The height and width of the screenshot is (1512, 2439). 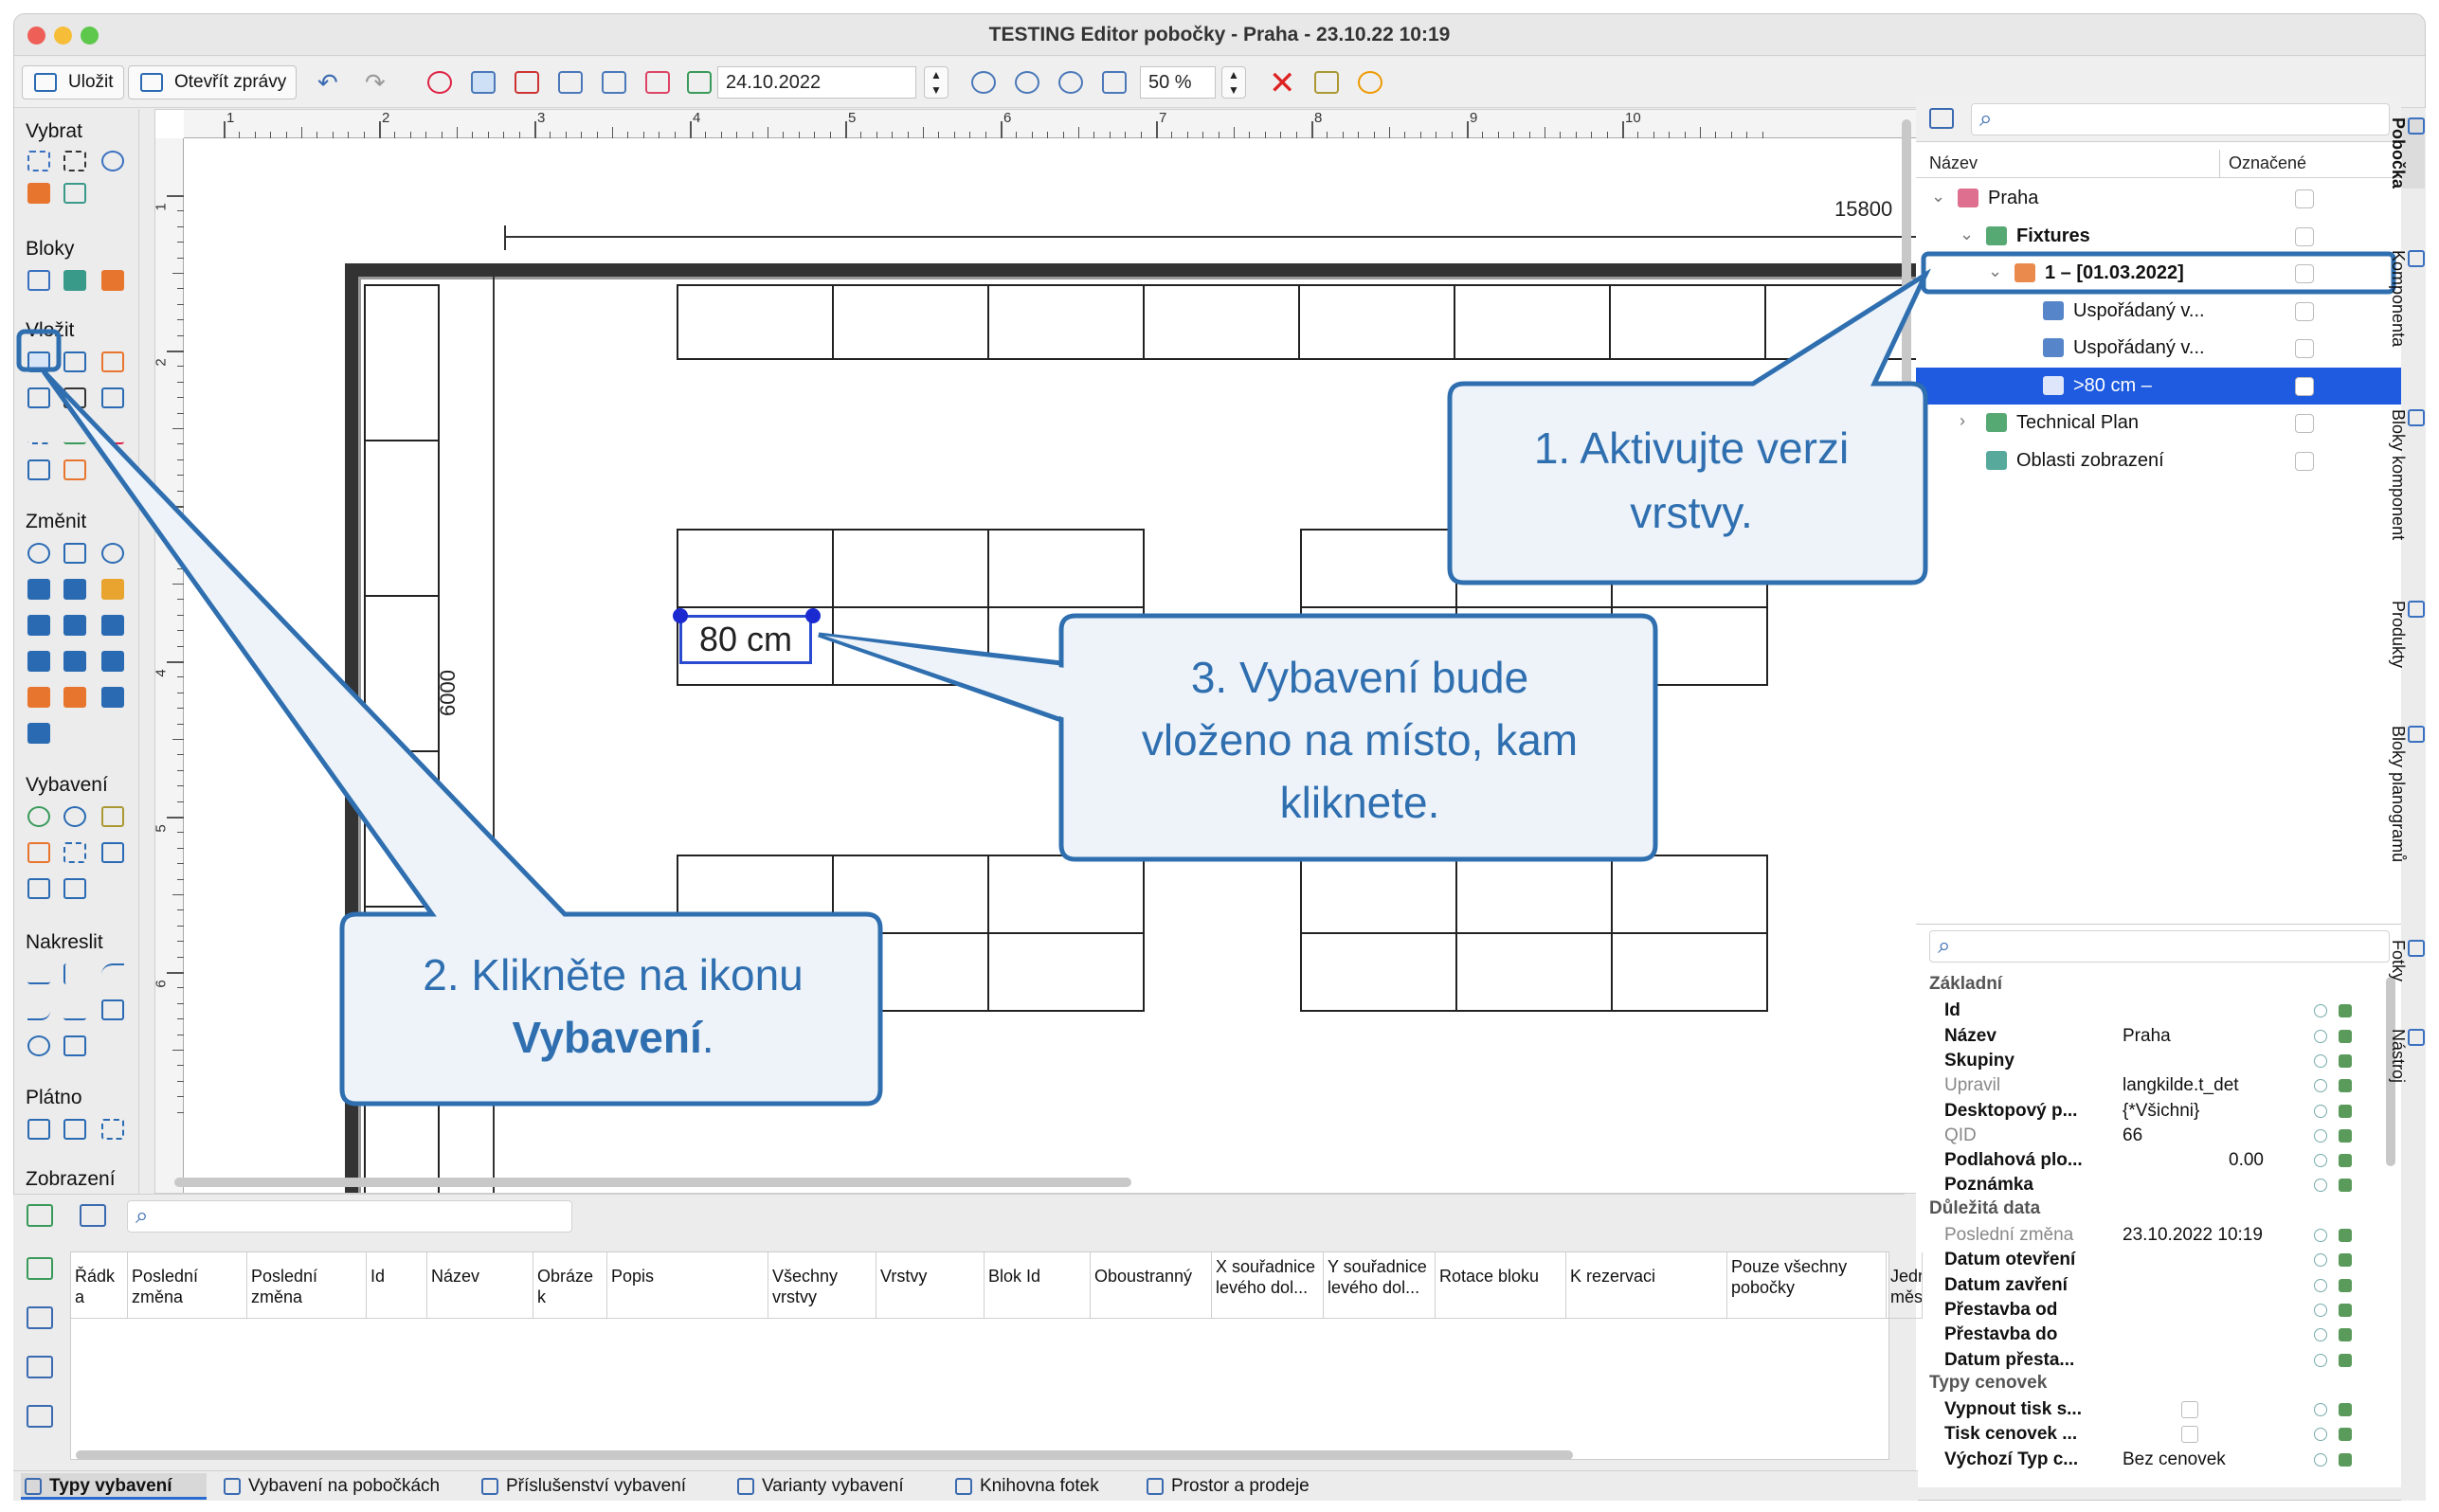 I want to click on tree-item: ⌄ 1 – [01.03.2022], so click(x=2158, y=273).